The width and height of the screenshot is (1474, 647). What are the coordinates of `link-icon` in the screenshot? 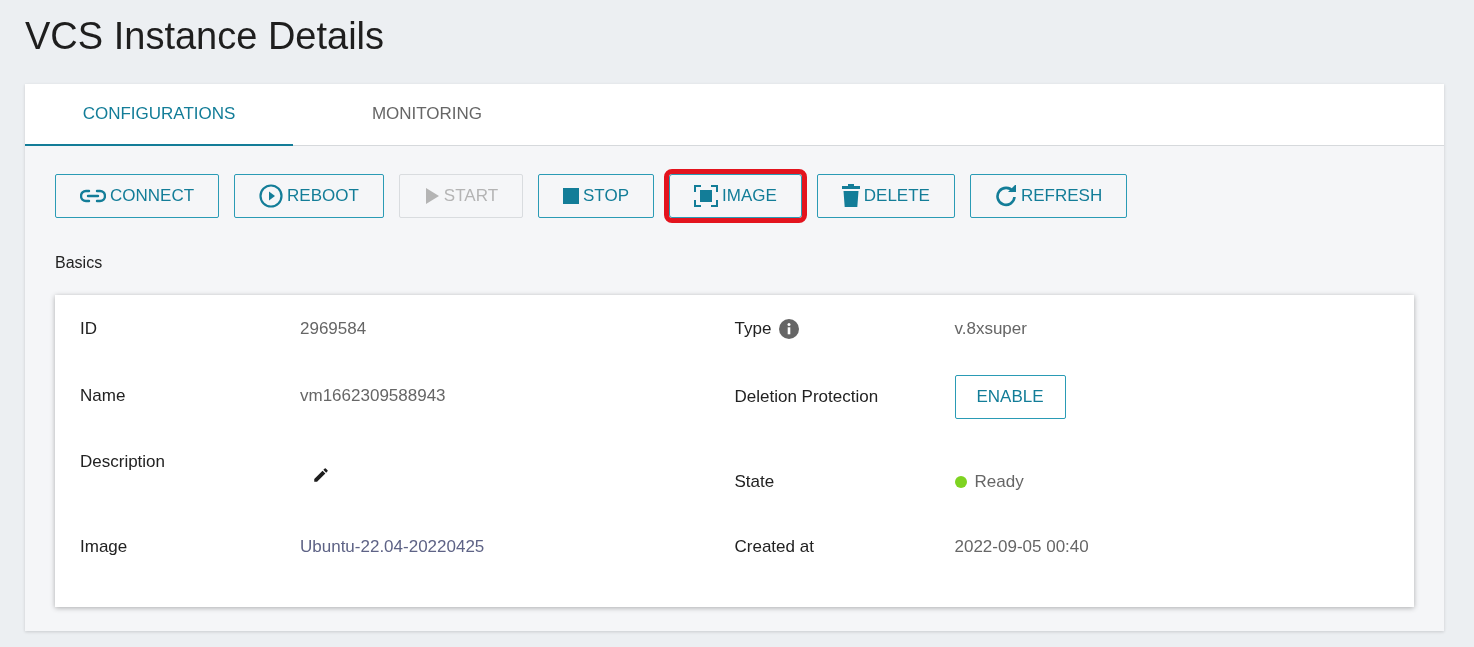 It's located at (93, 196).